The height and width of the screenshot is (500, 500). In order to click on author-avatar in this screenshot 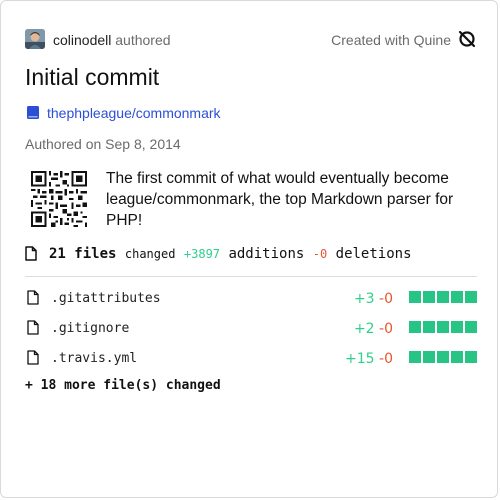, I will do `click(35, 39)`.